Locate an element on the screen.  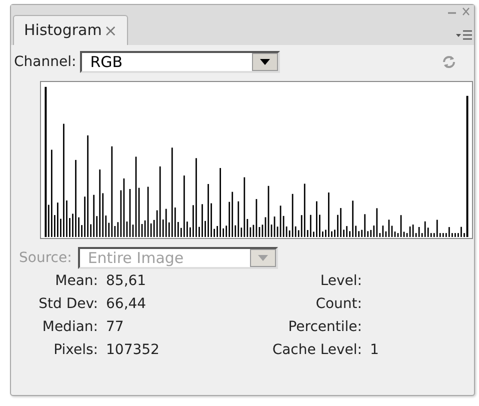
stat-label: Level: is located at coordinates (341, 281).